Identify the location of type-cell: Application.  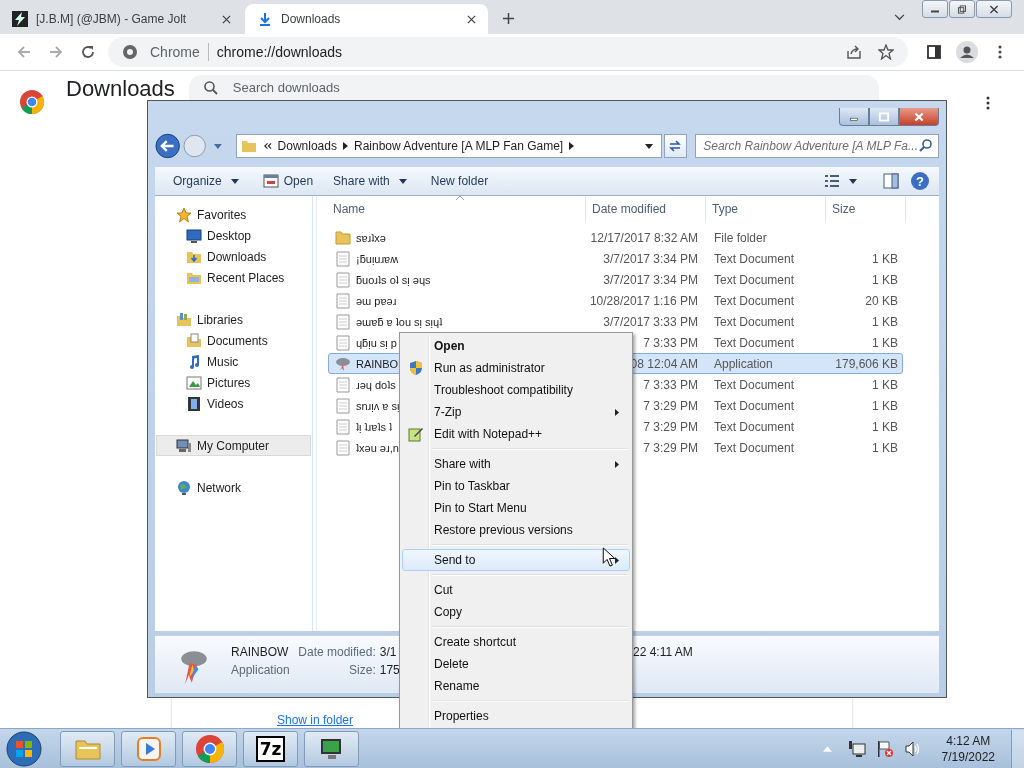
(743, 363).